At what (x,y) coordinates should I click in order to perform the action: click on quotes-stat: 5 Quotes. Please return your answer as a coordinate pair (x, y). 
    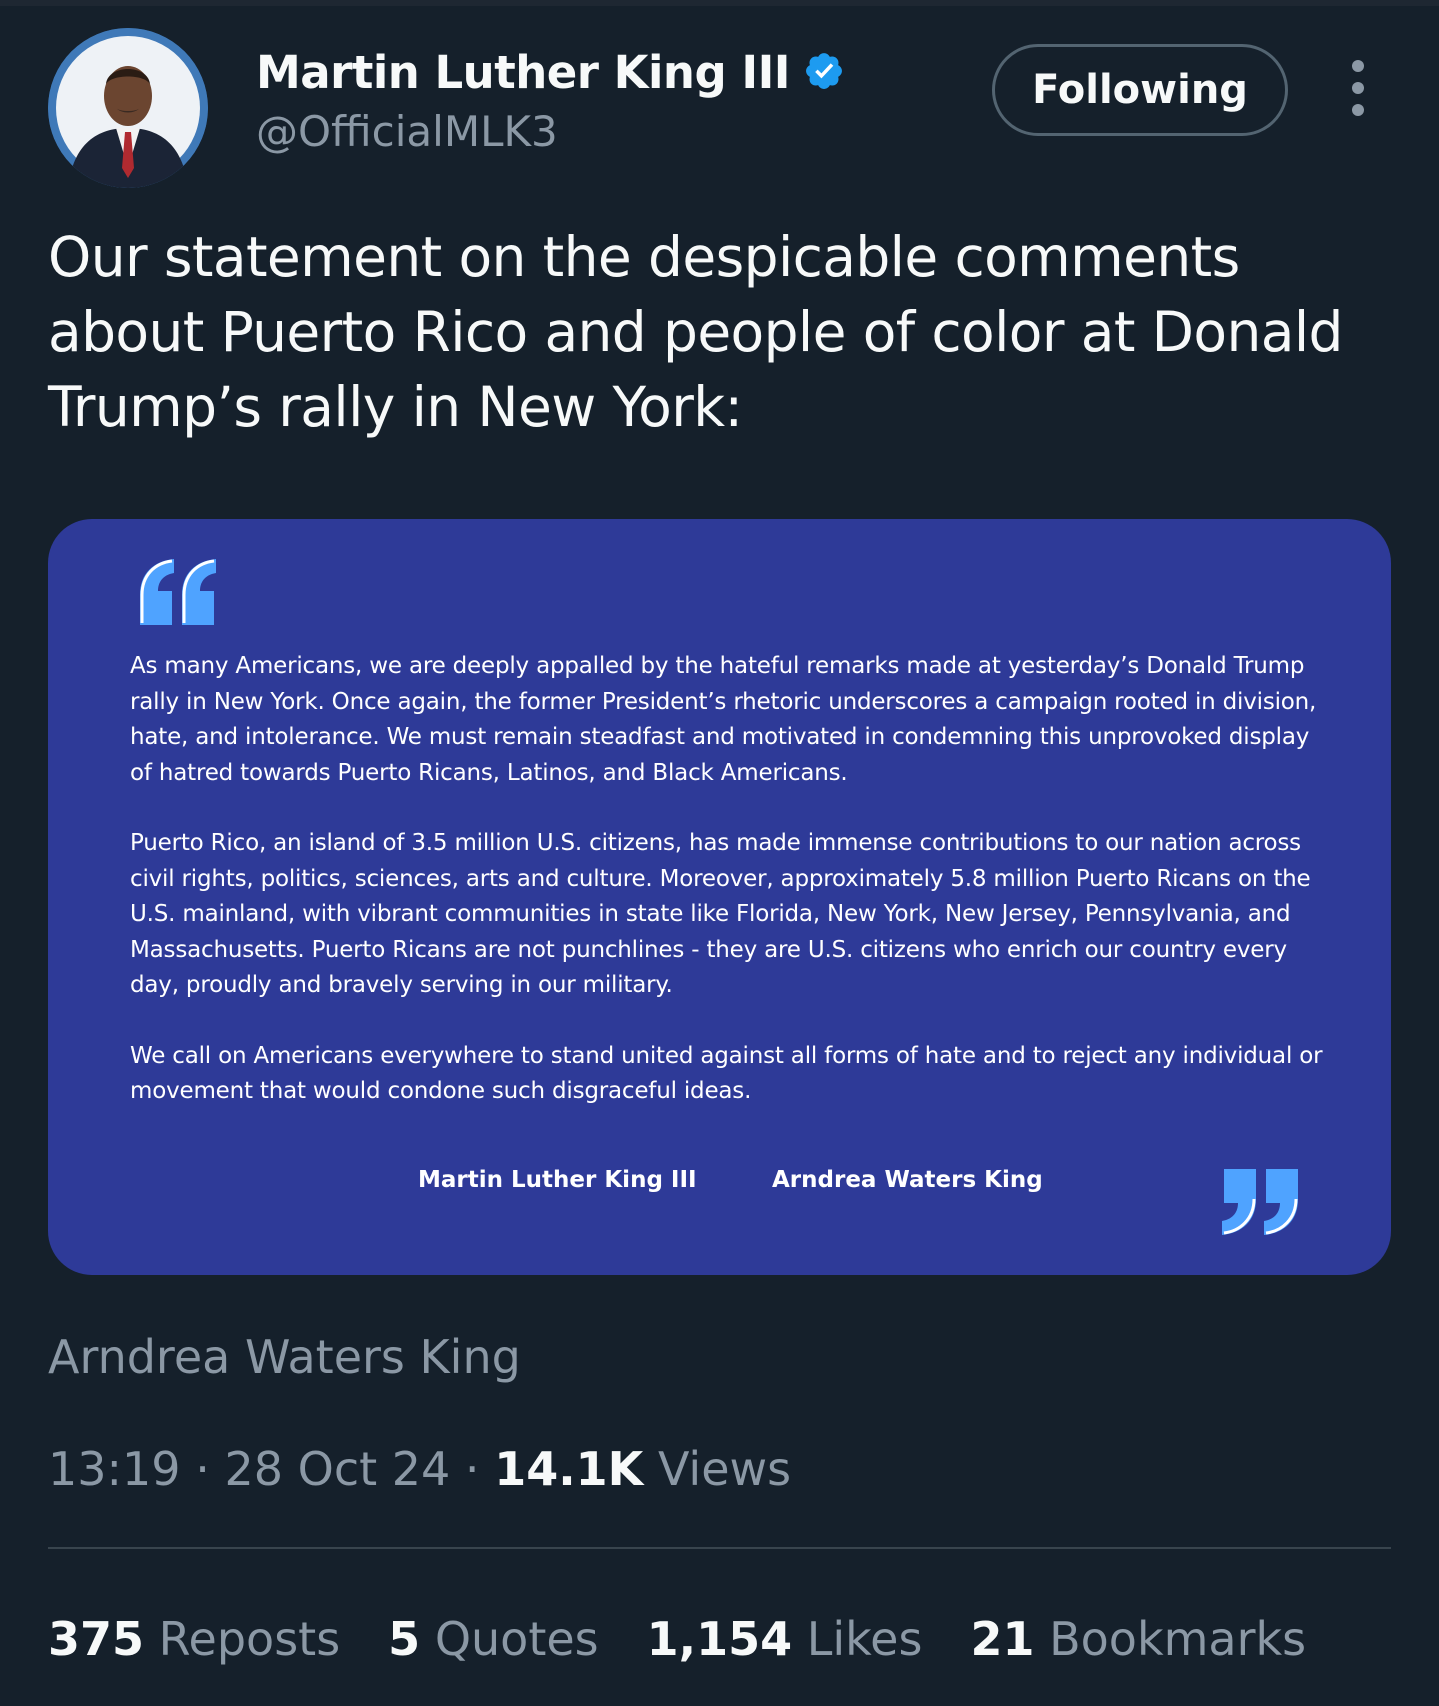
    Looking at the image, I should click on (493, 1639).